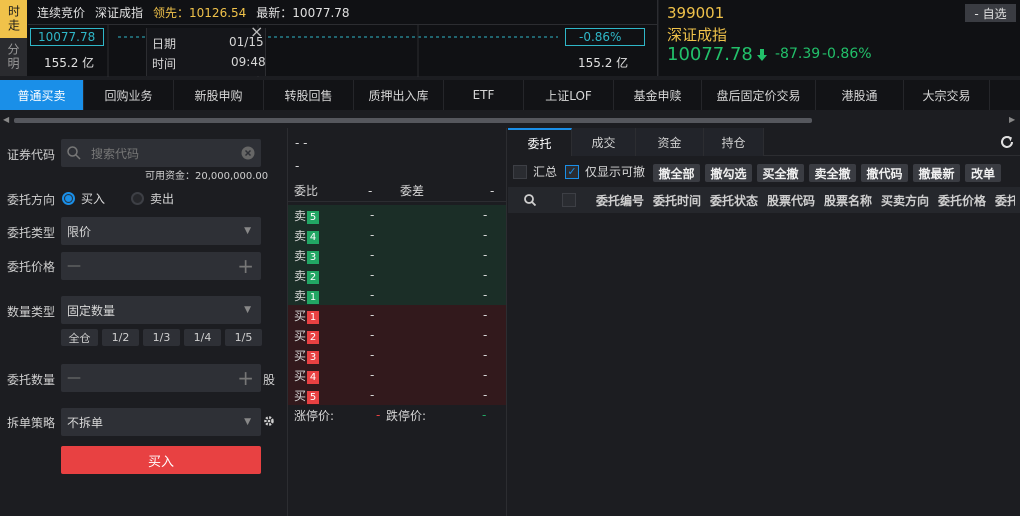 Image resolution: width=1020 pixels, height=516 pixels. What do you see at coordinates (397, 335) in the screenshot?
I see `bid-row: 买2--` at bounding box center [397, 335].